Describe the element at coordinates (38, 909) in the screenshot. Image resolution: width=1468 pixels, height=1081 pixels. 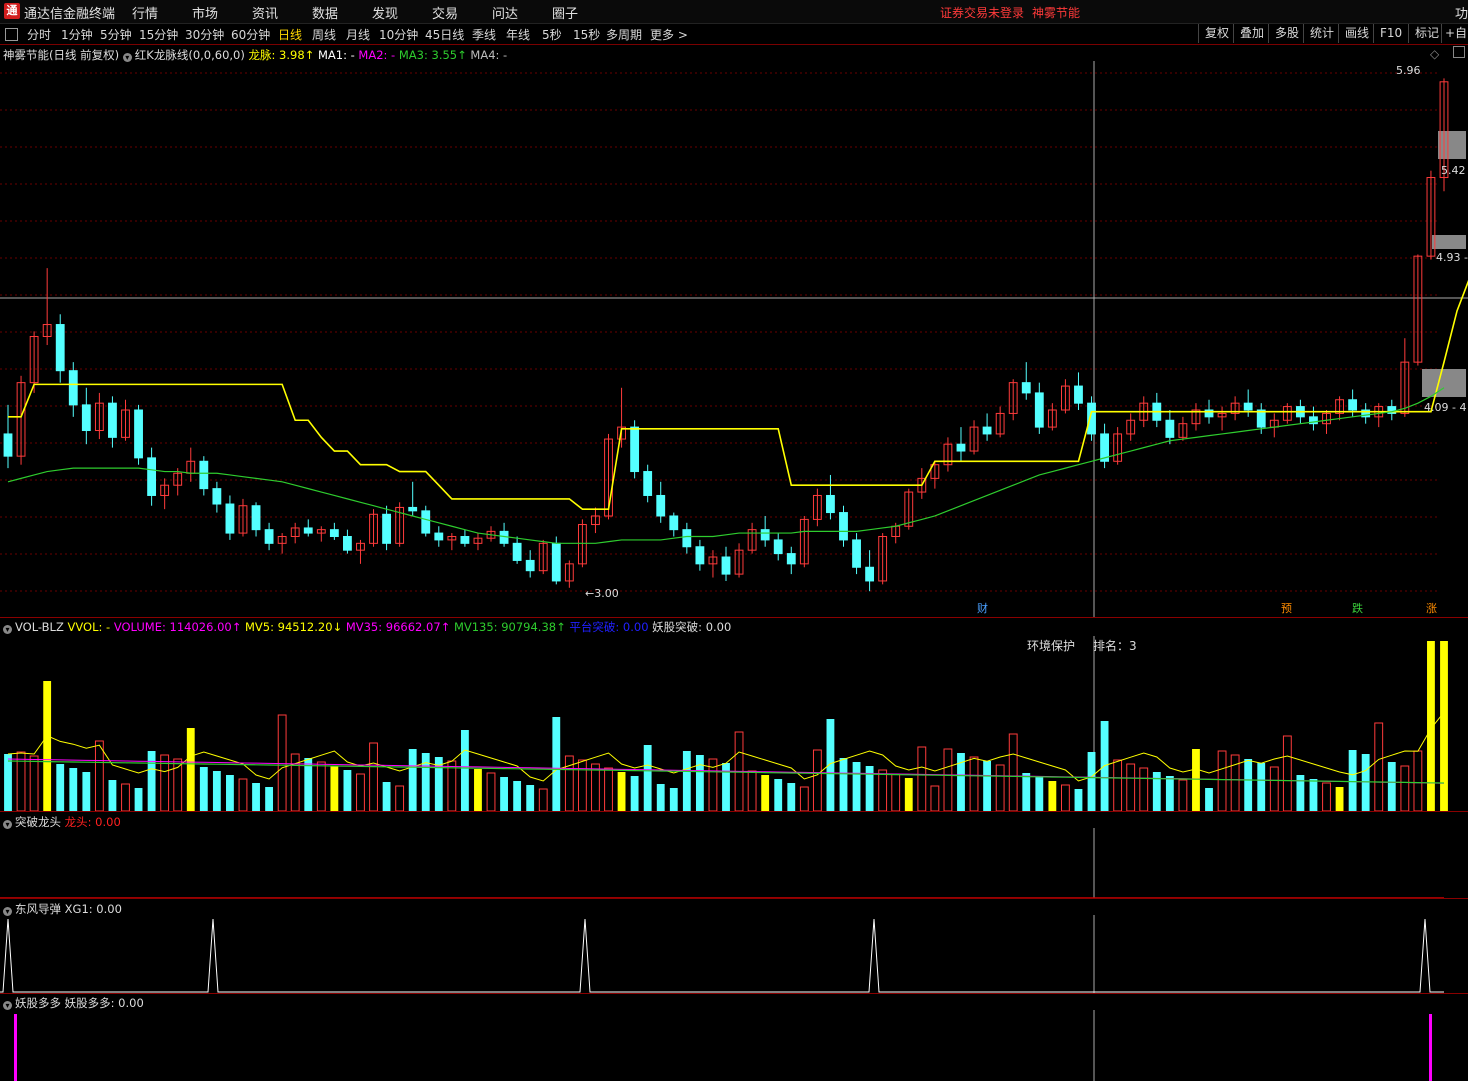
I see `dongfeng-name: 东风导弹` at that location.